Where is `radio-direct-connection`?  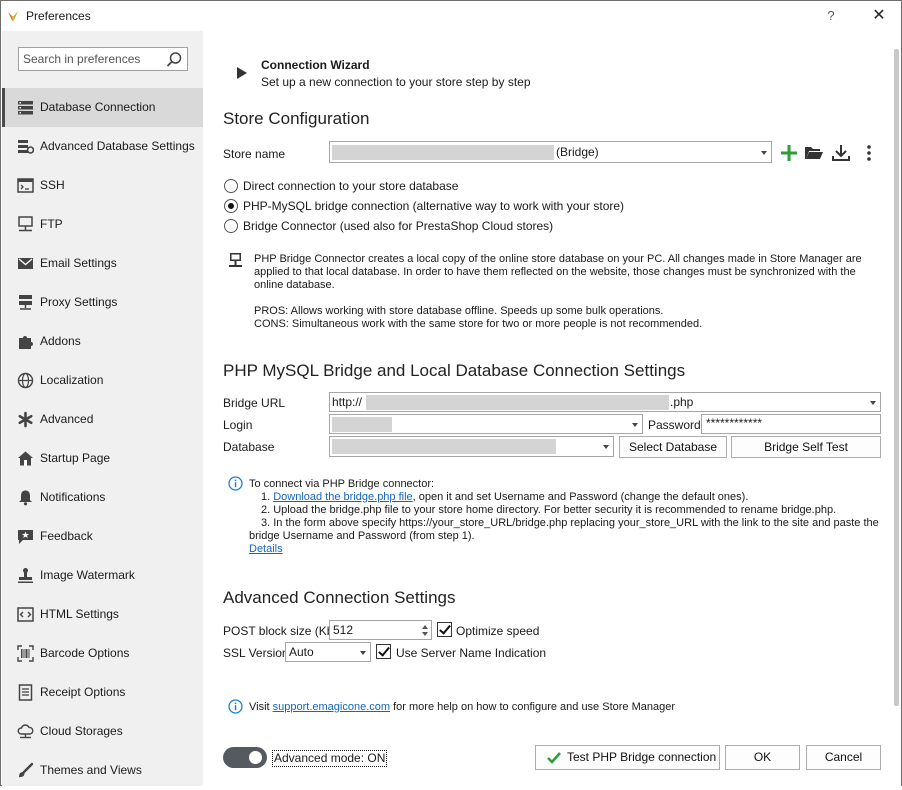 radio-direct-connection is located at coordinates (231, 186).